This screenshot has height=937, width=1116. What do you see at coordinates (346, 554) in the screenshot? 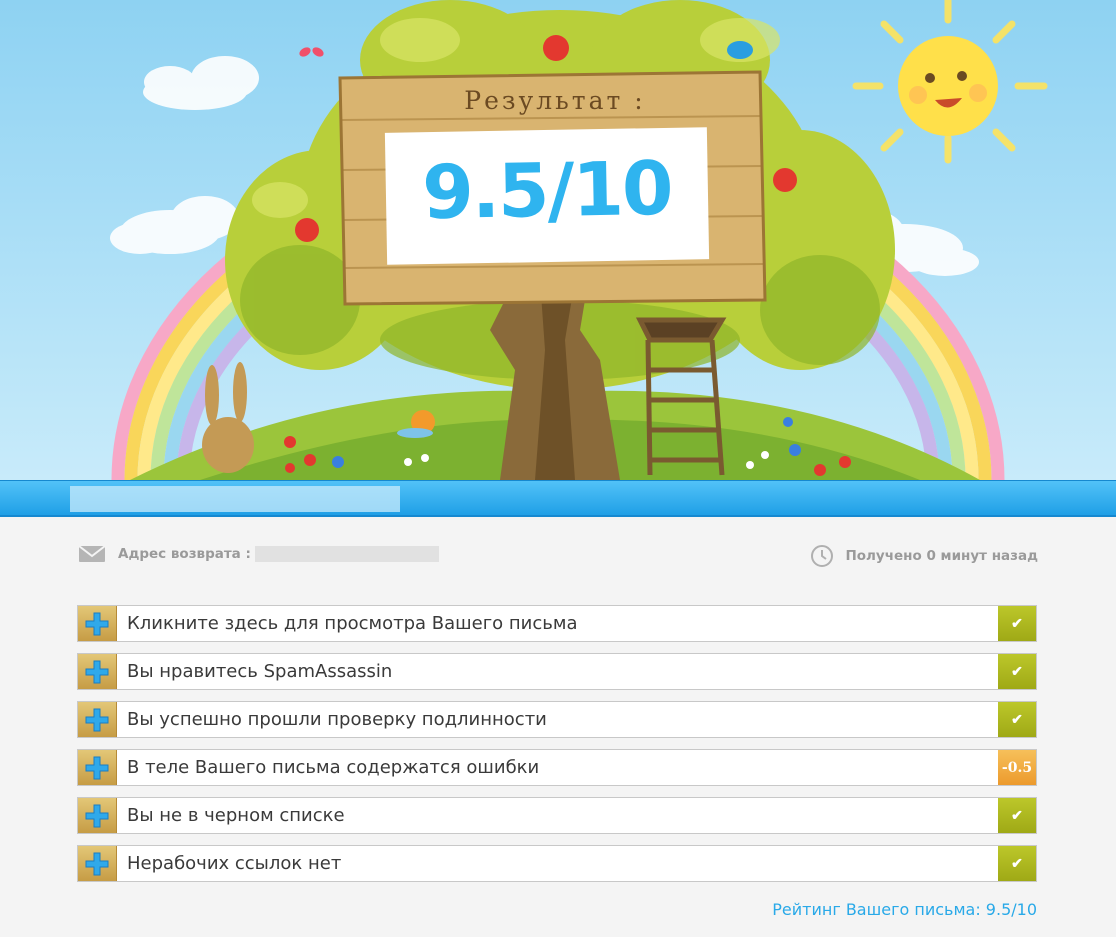
I see `redacted-return-address` at bounding box center [346, 554].